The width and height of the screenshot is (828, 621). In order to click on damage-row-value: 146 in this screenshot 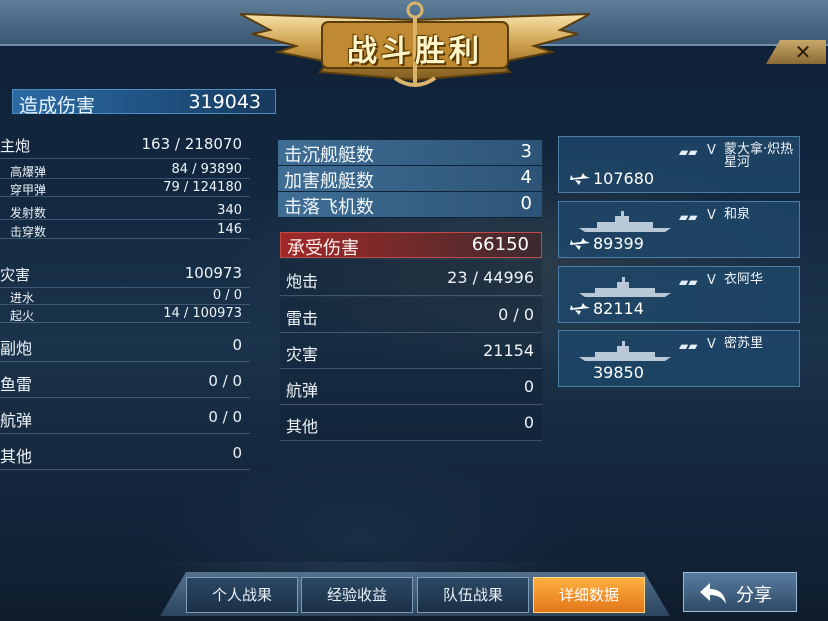, I will do `click(229, 229)`.